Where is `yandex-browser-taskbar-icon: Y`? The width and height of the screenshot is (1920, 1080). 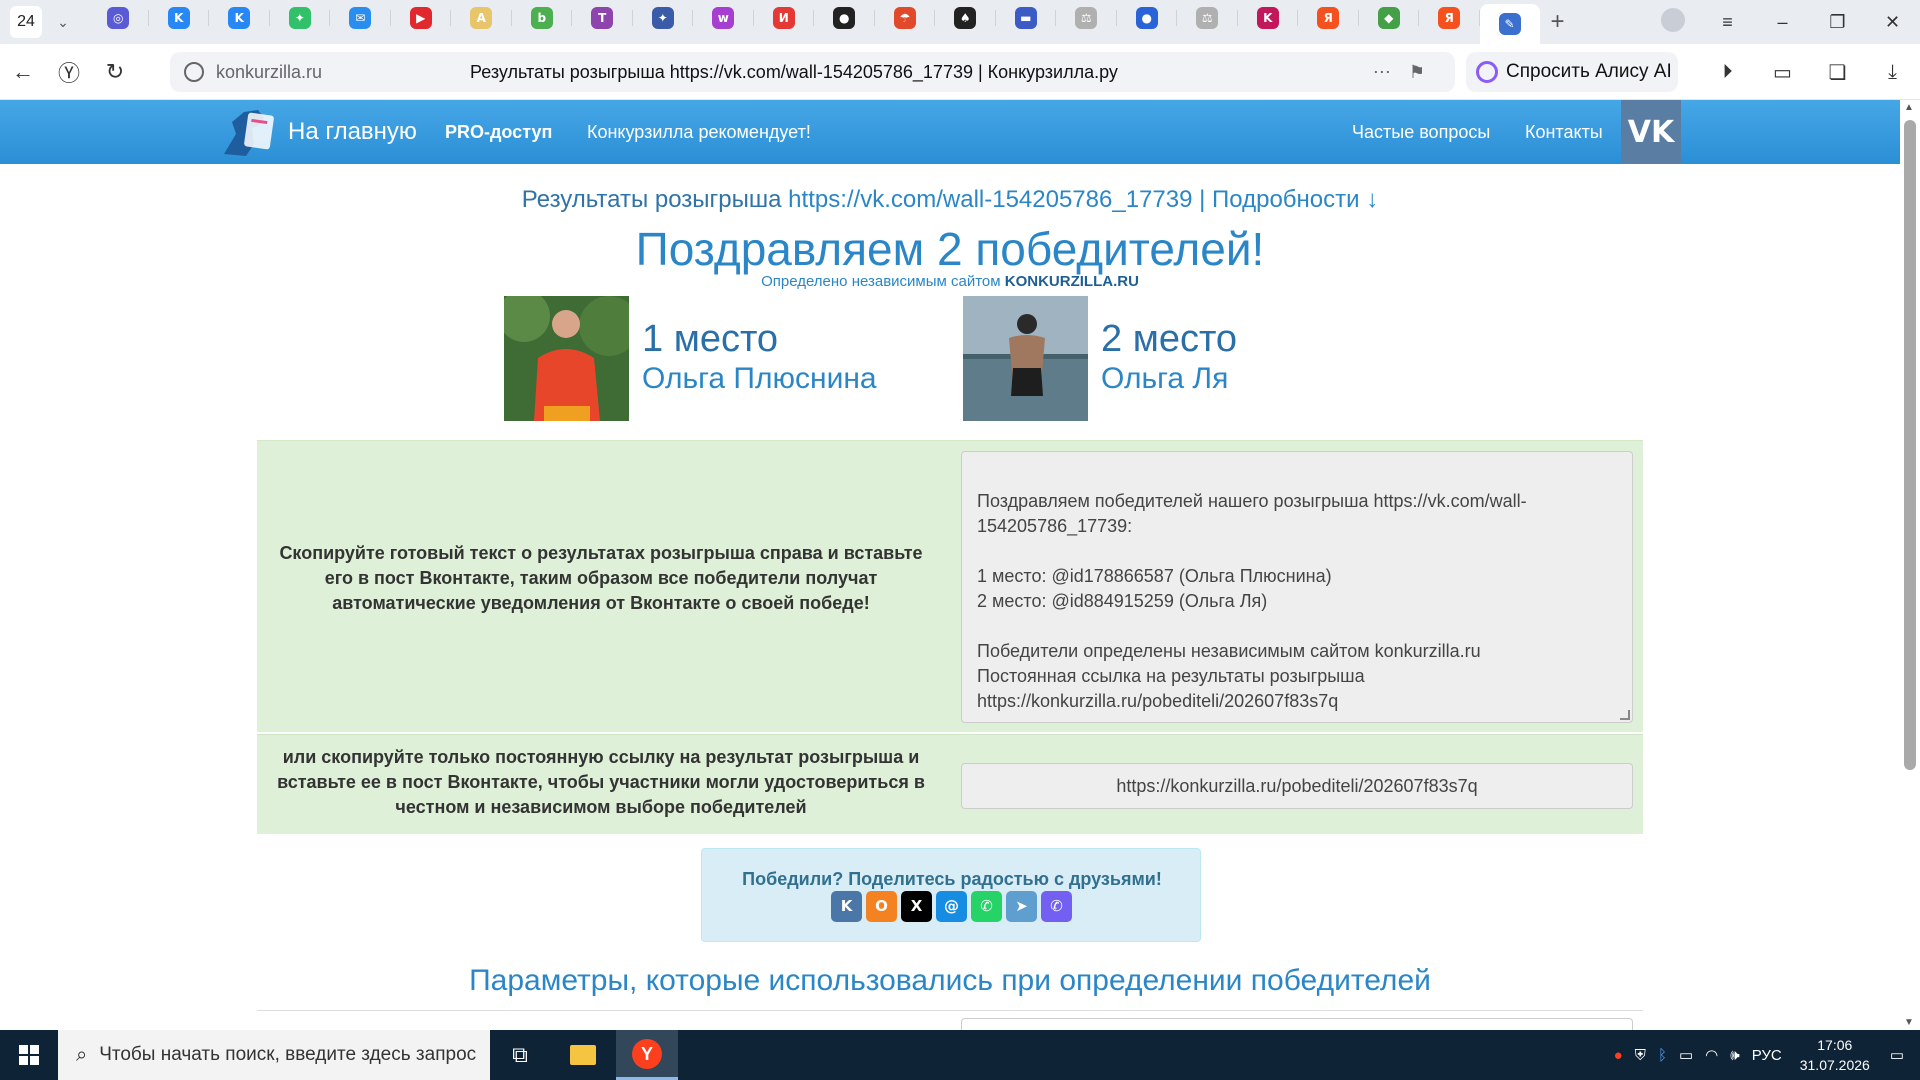
yandex-browser-taskbar-icon: Y is located at coordinates (647, 1055).